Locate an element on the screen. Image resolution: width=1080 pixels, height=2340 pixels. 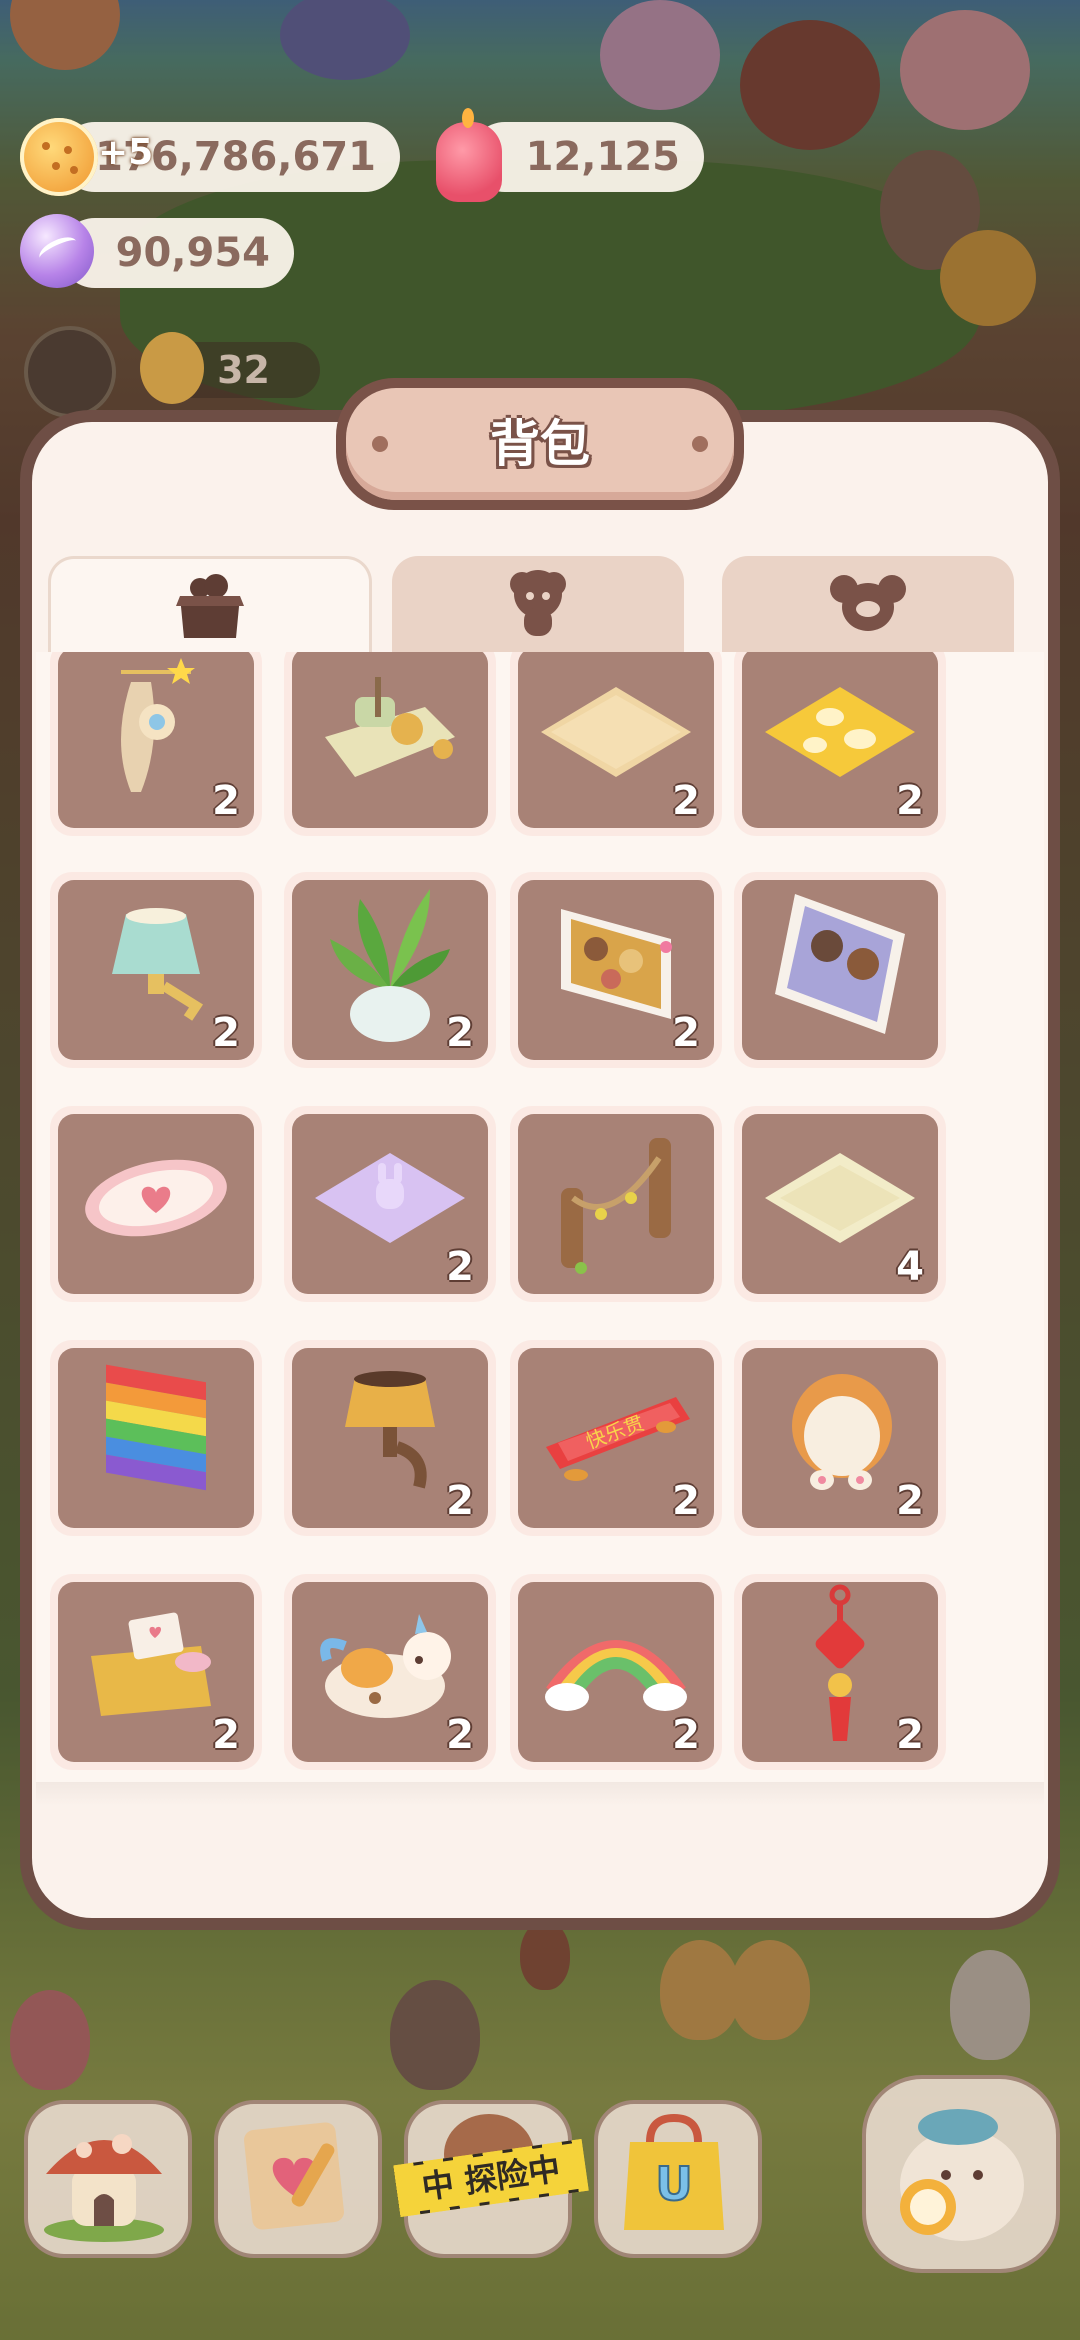
unicorn-cow-plush-icon is located at coordinates (390, 1668).